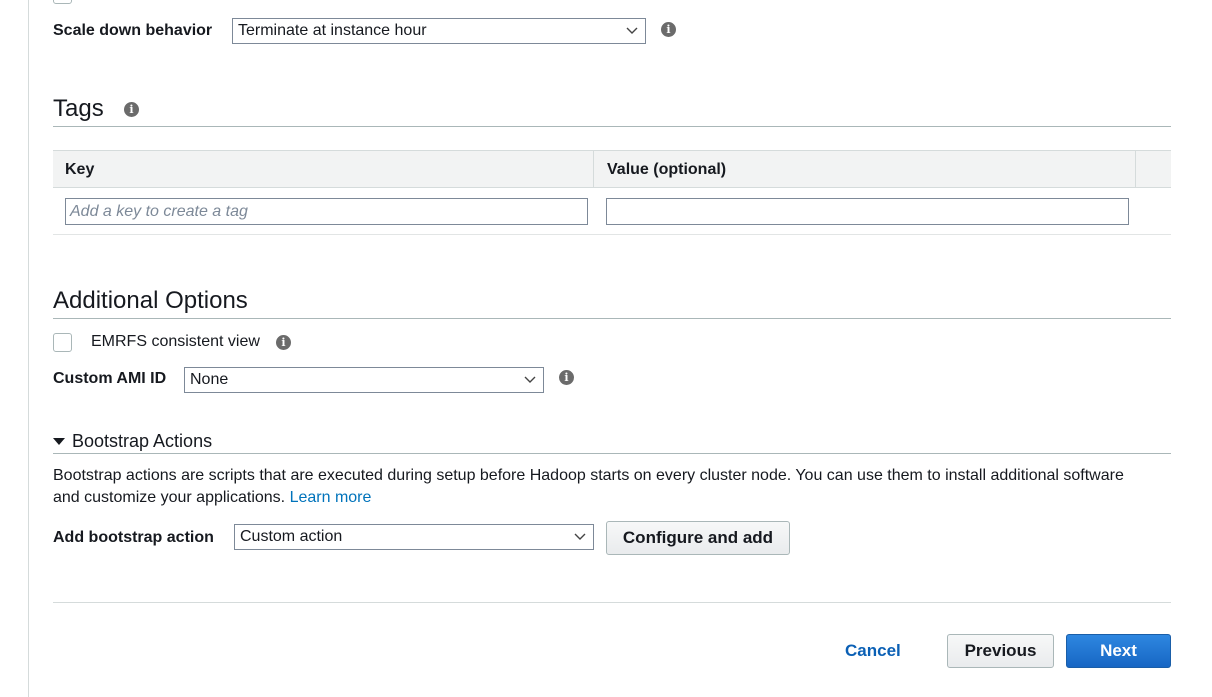 The image size is (1212, 697). I want to click on add-bootstrap-label: Add bootstrap action, so click(133, 537).